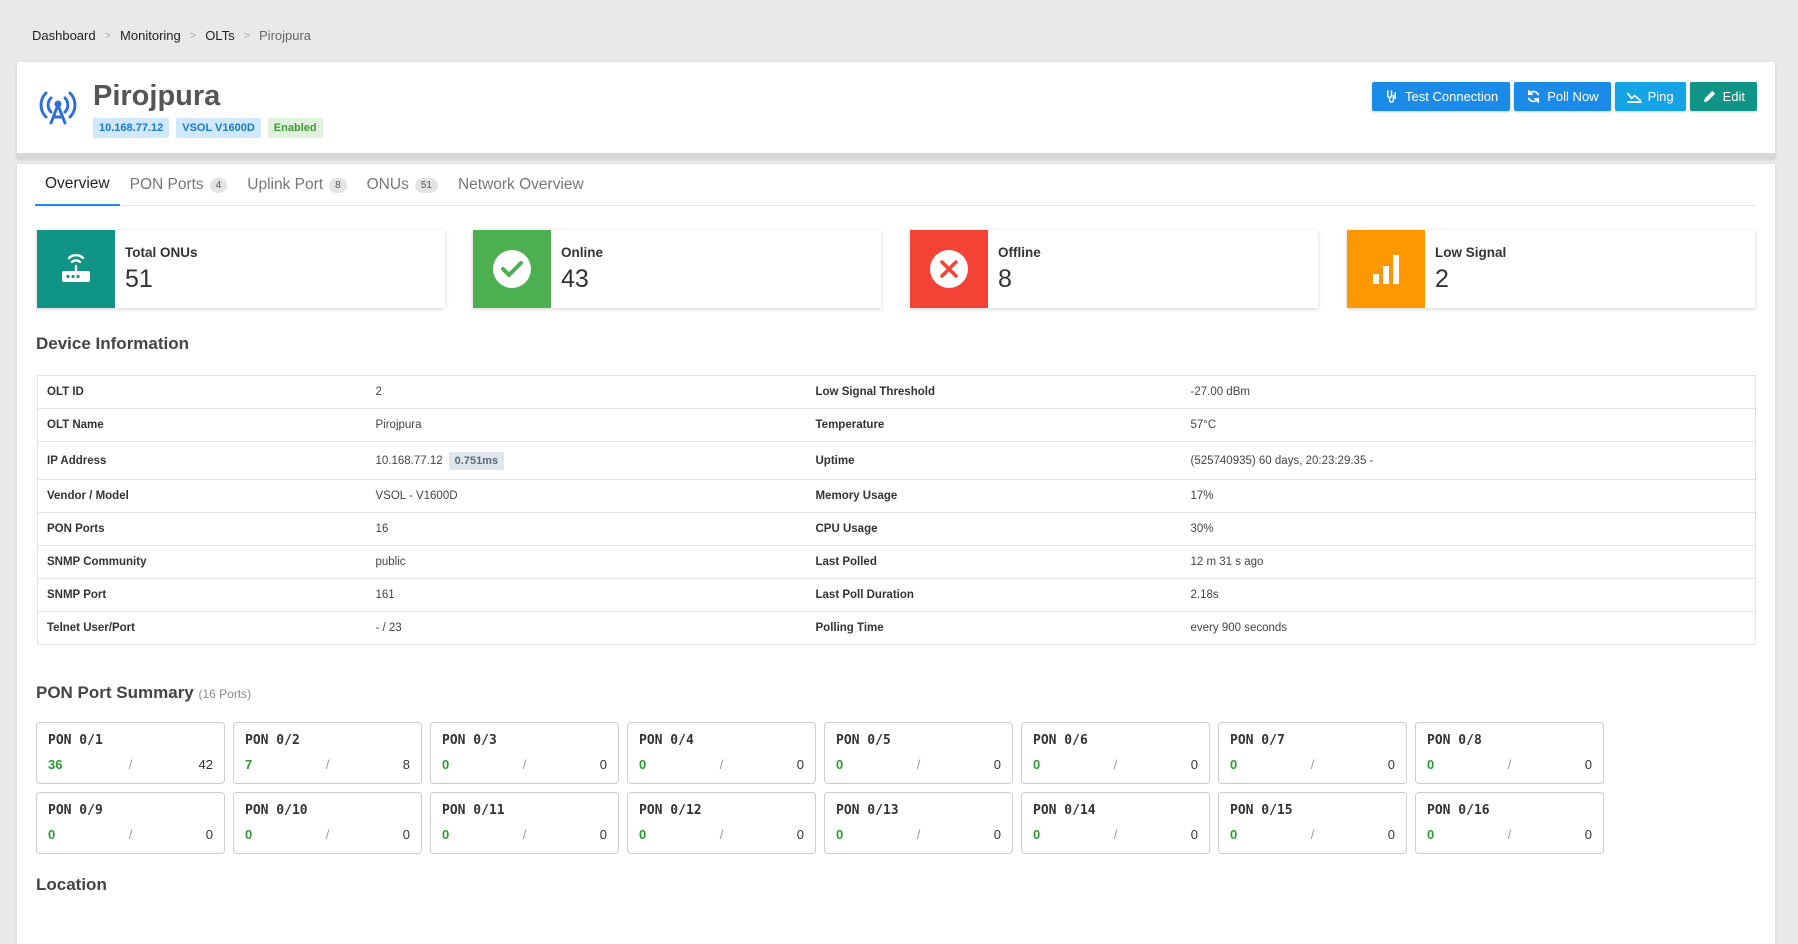  Describe the element at coordinates (1312, 753) in the screenshot. I see `pon-port-card: PON 0/7 0 / 0` at that location.